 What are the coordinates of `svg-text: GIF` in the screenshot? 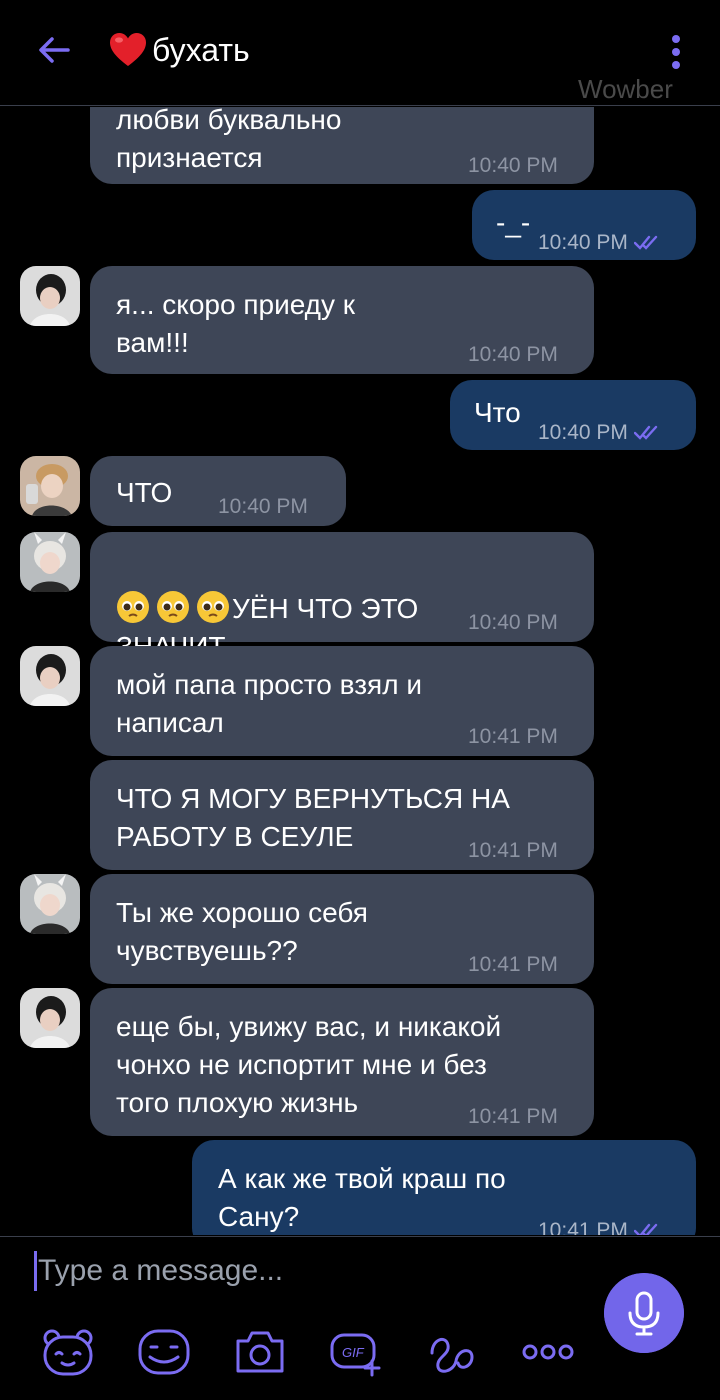 It's located at (353, 1352).